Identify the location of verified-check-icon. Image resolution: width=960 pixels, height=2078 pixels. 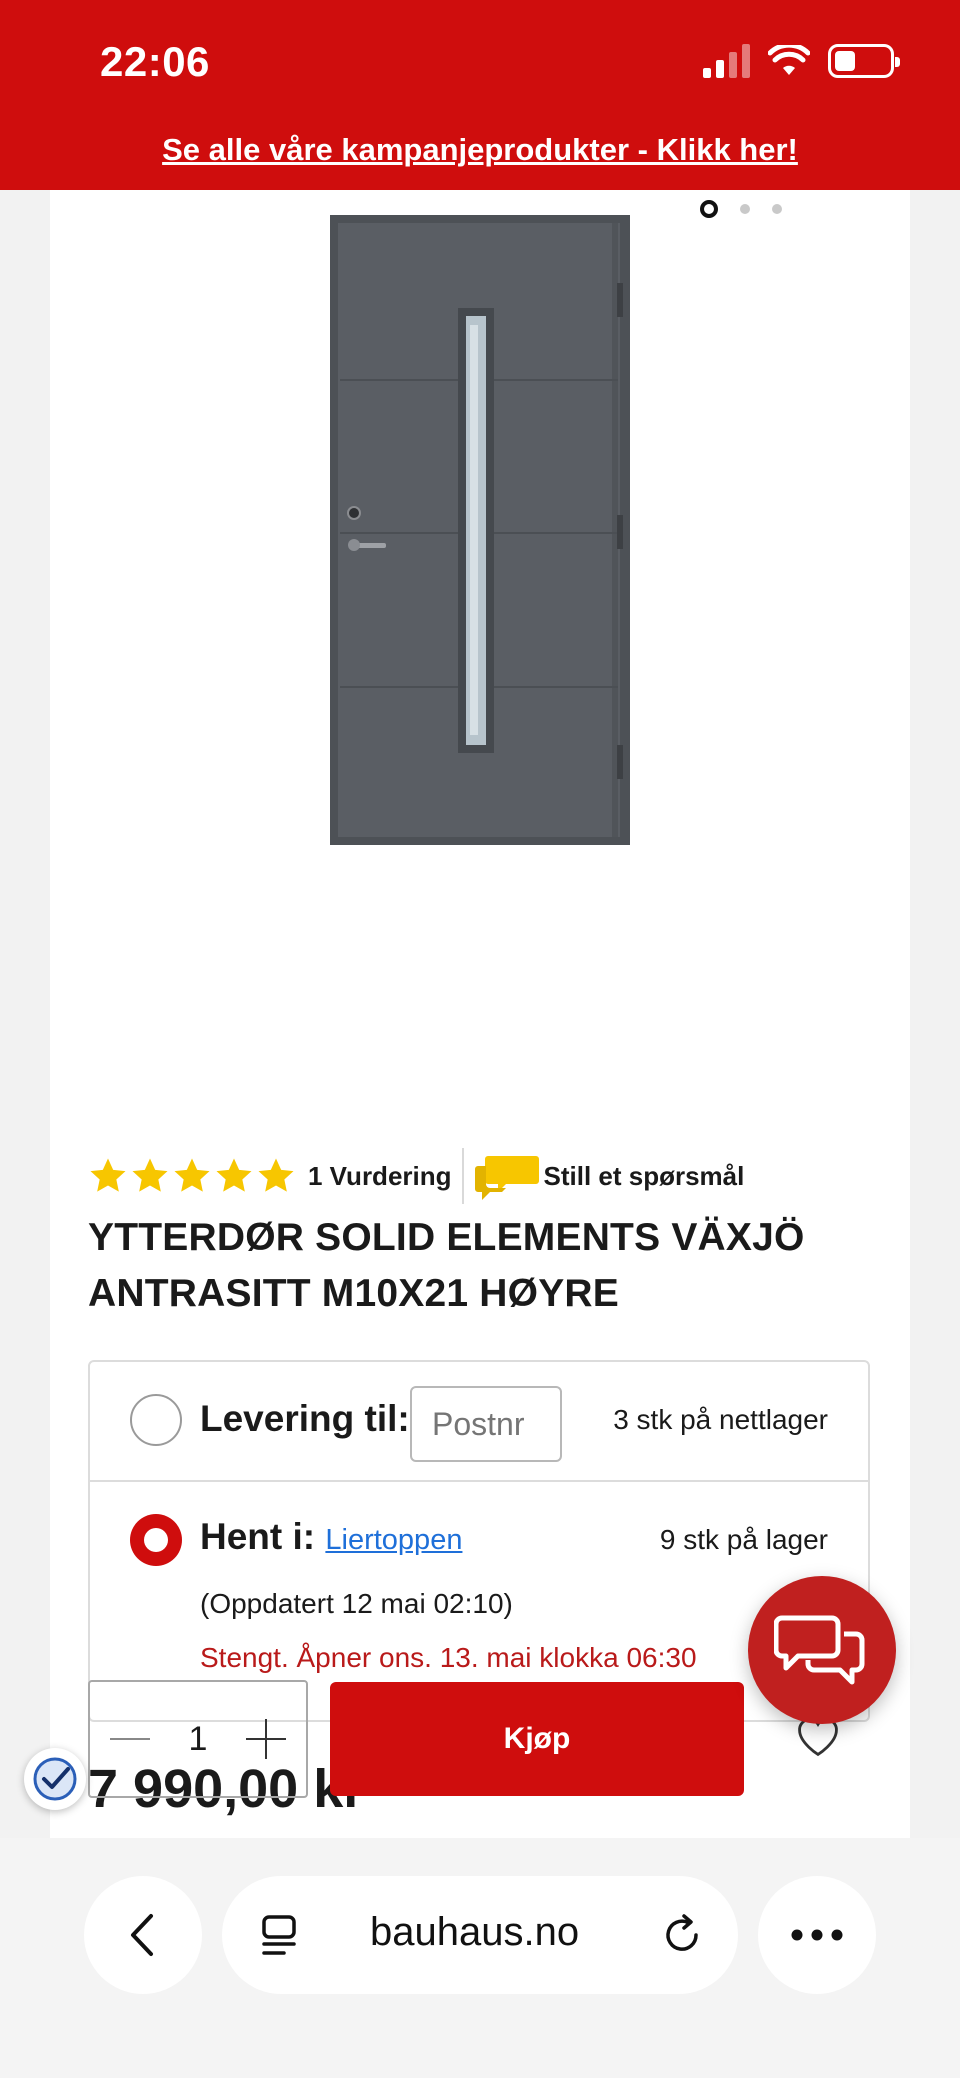
(55, 1779).